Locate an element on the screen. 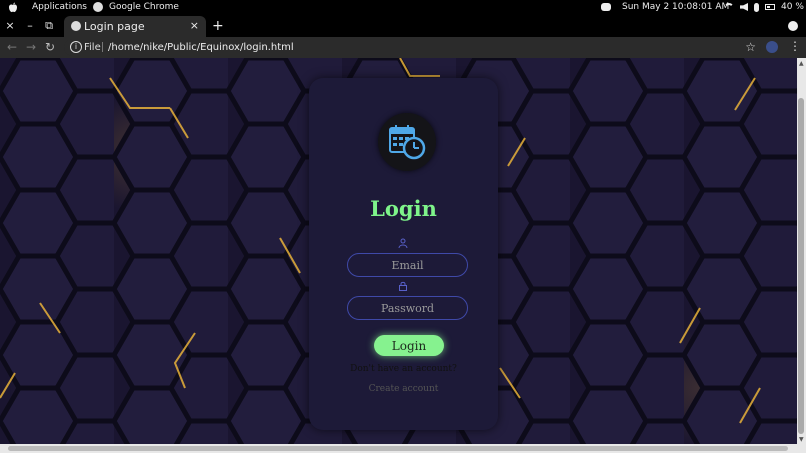 The image size is (806, 453). discord-icon is located at coordinates (606, 7).